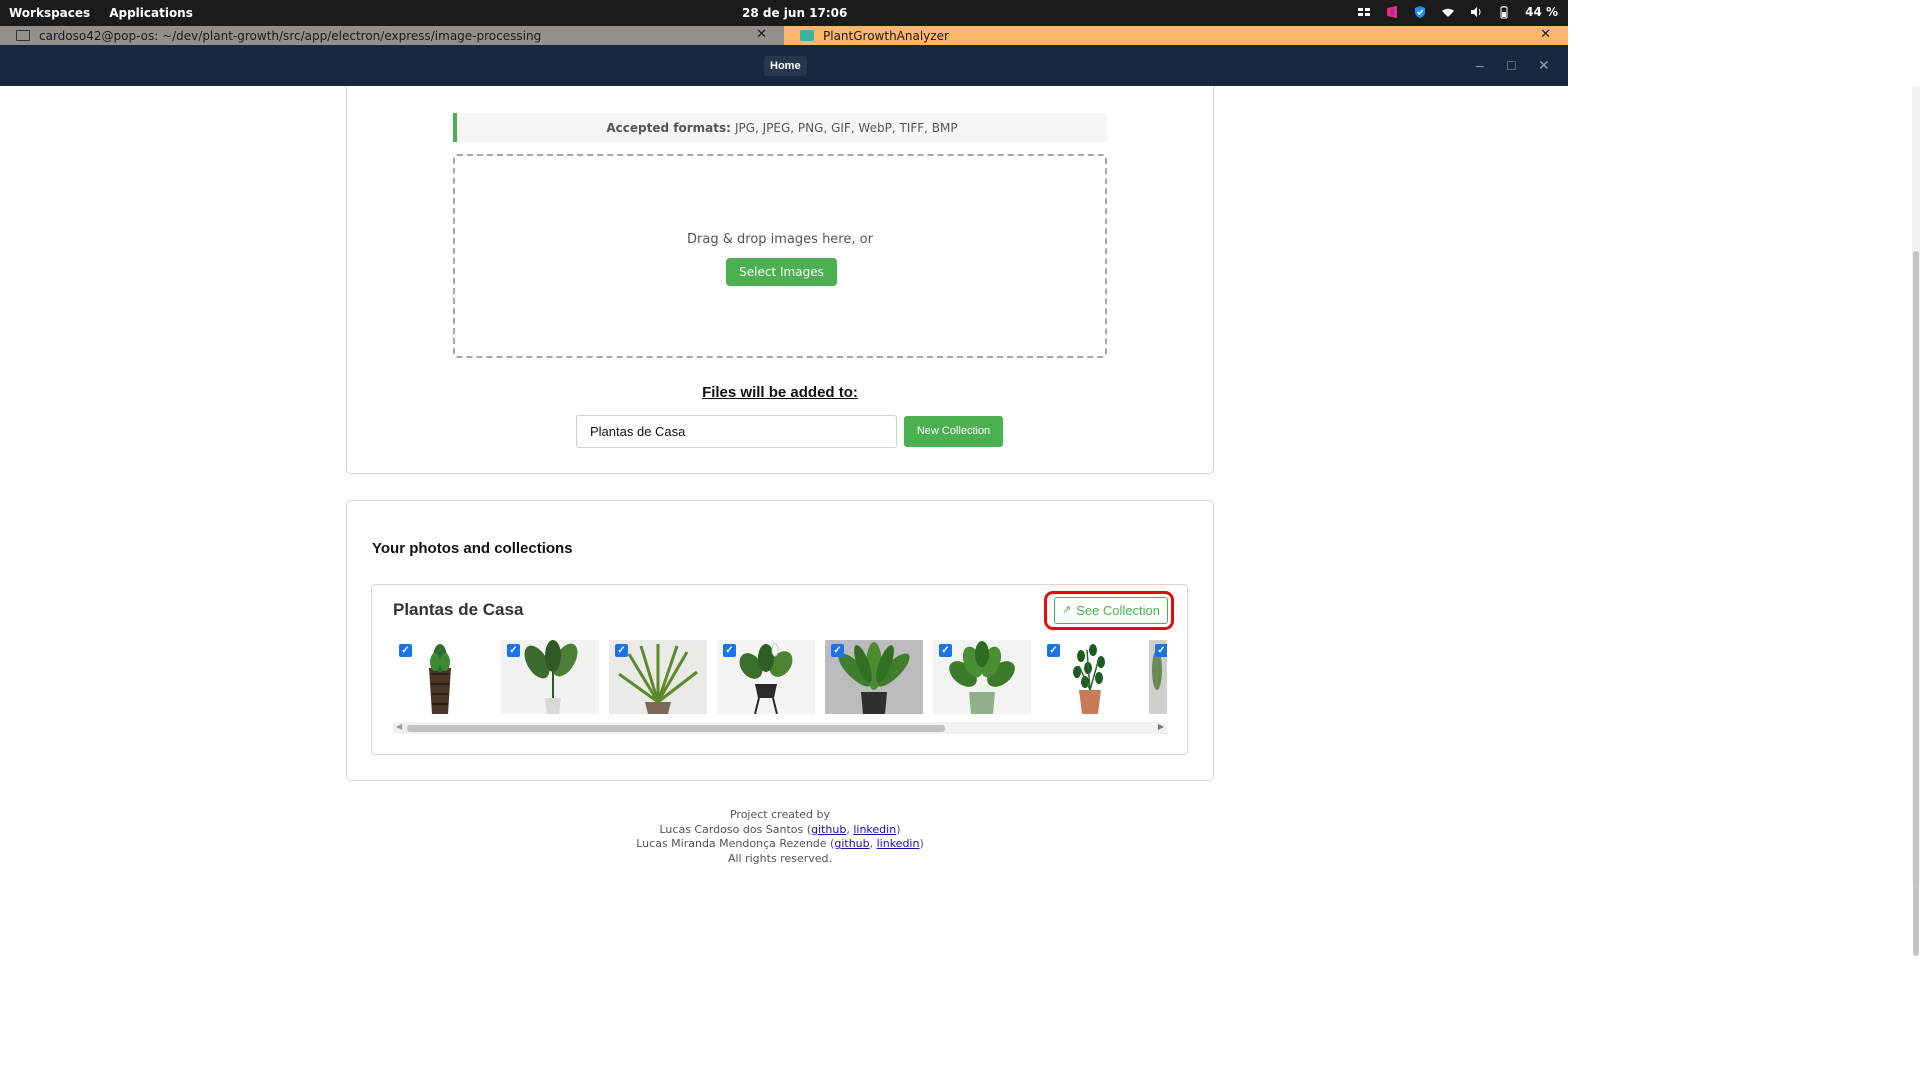  What do you see at coordinates (1067, 610) in the screenshot?
I see `external-link-icon: ↗` at bounding box center [1067, 610].